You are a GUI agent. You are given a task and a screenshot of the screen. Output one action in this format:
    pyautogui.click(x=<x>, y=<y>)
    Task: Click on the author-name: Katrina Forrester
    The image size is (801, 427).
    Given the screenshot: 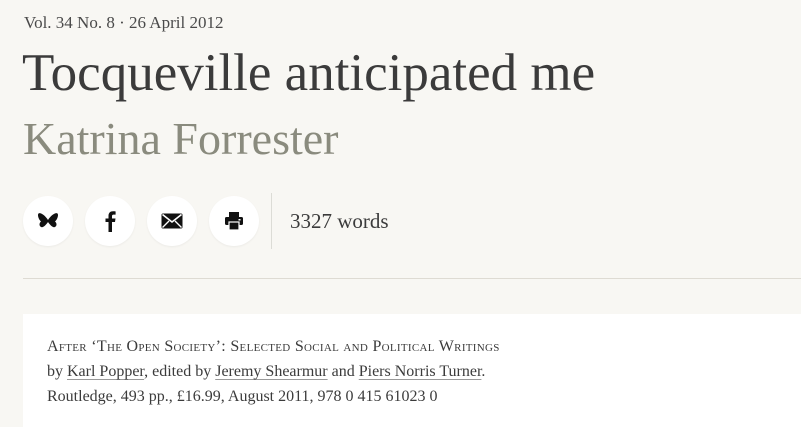 What is the action you would take?
    pyautogui.click(x=181, y=139)
    